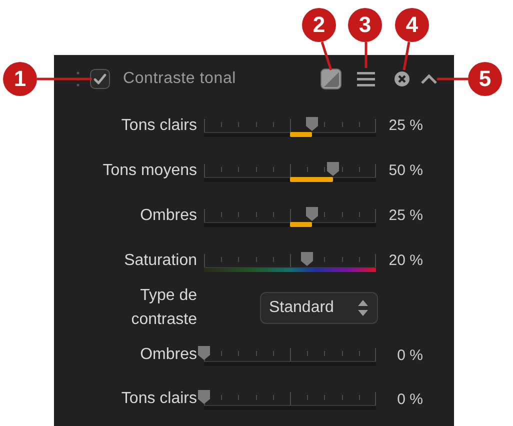 The width and height of the screenshot is (513, 426). Describe the element at coordinates (485, 79) in the screenshot. I see `callout-number: 5` at that location.